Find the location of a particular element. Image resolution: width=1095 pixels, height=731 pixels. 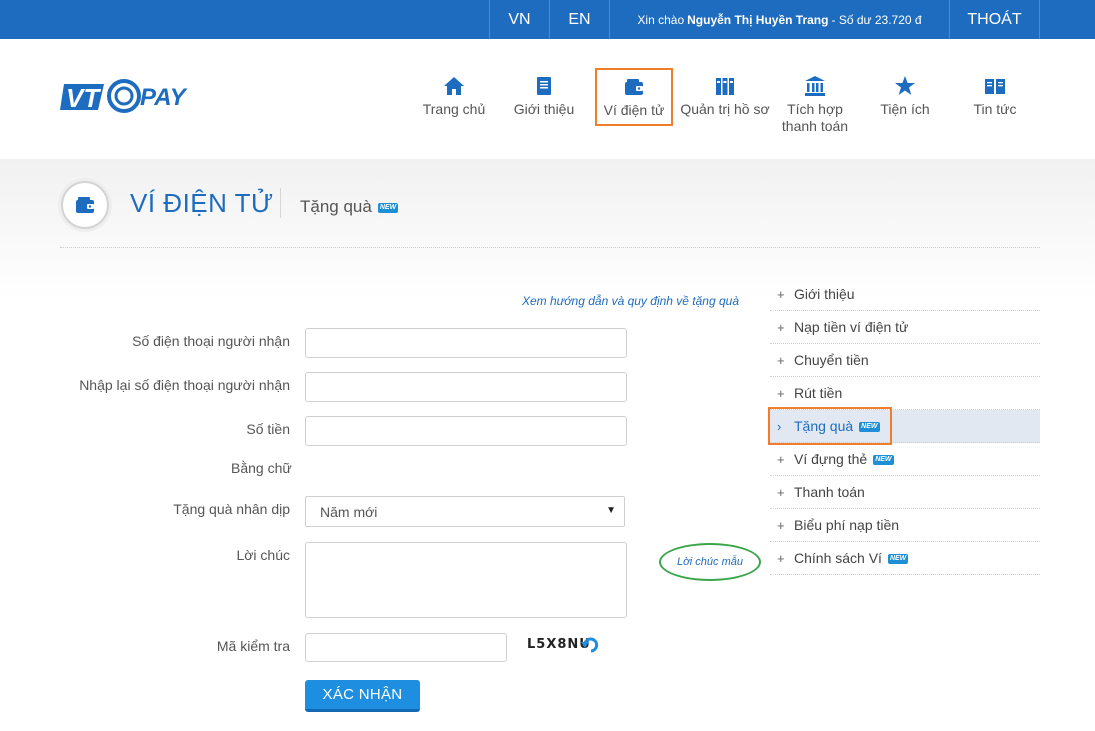

sidebar-item-card-wallet: + Ví đựng thẻ NEW is located at coordinates (905, 459).